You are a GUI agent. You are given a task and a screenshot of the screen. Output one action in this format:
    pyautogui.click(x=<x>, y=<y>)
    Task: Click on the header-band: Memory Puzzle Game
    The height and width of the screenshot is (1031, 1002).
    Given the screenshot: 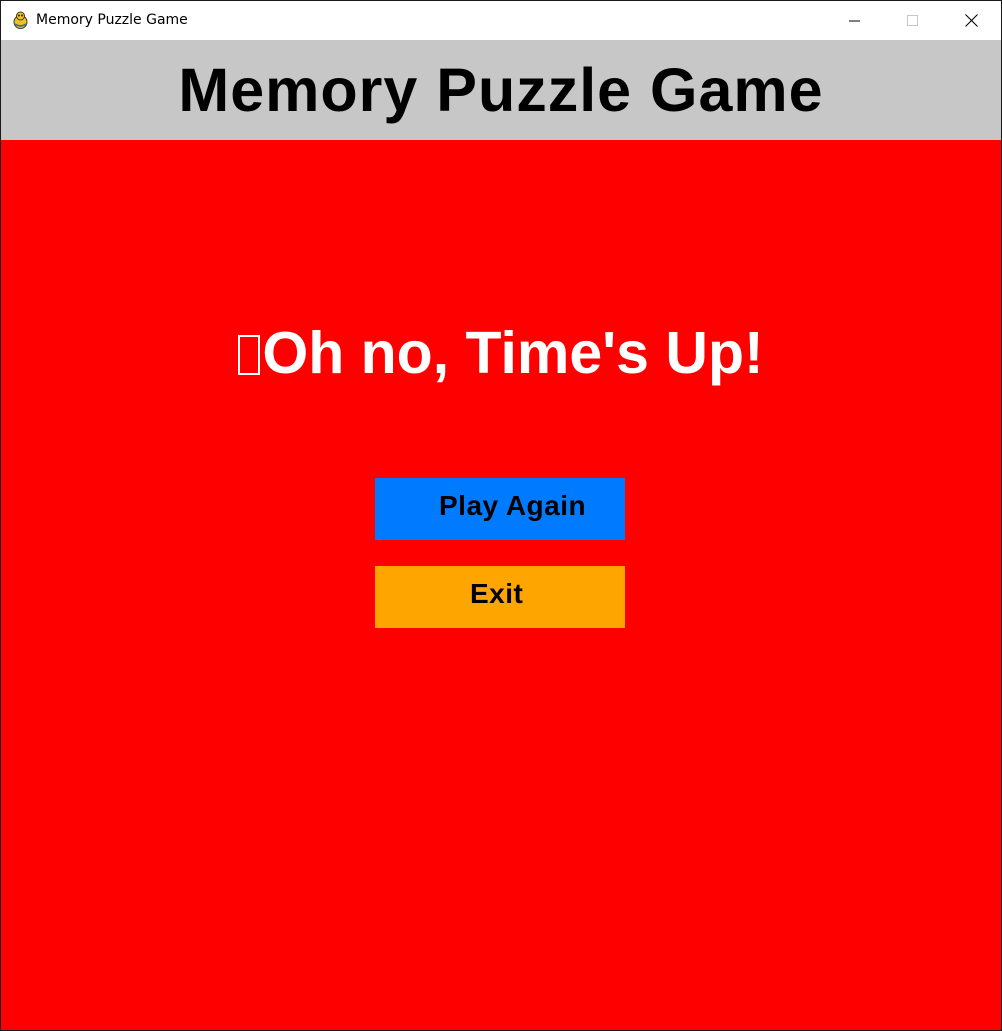 What is the action you would take?
    pyautogui.click(x=501, y=90)
    